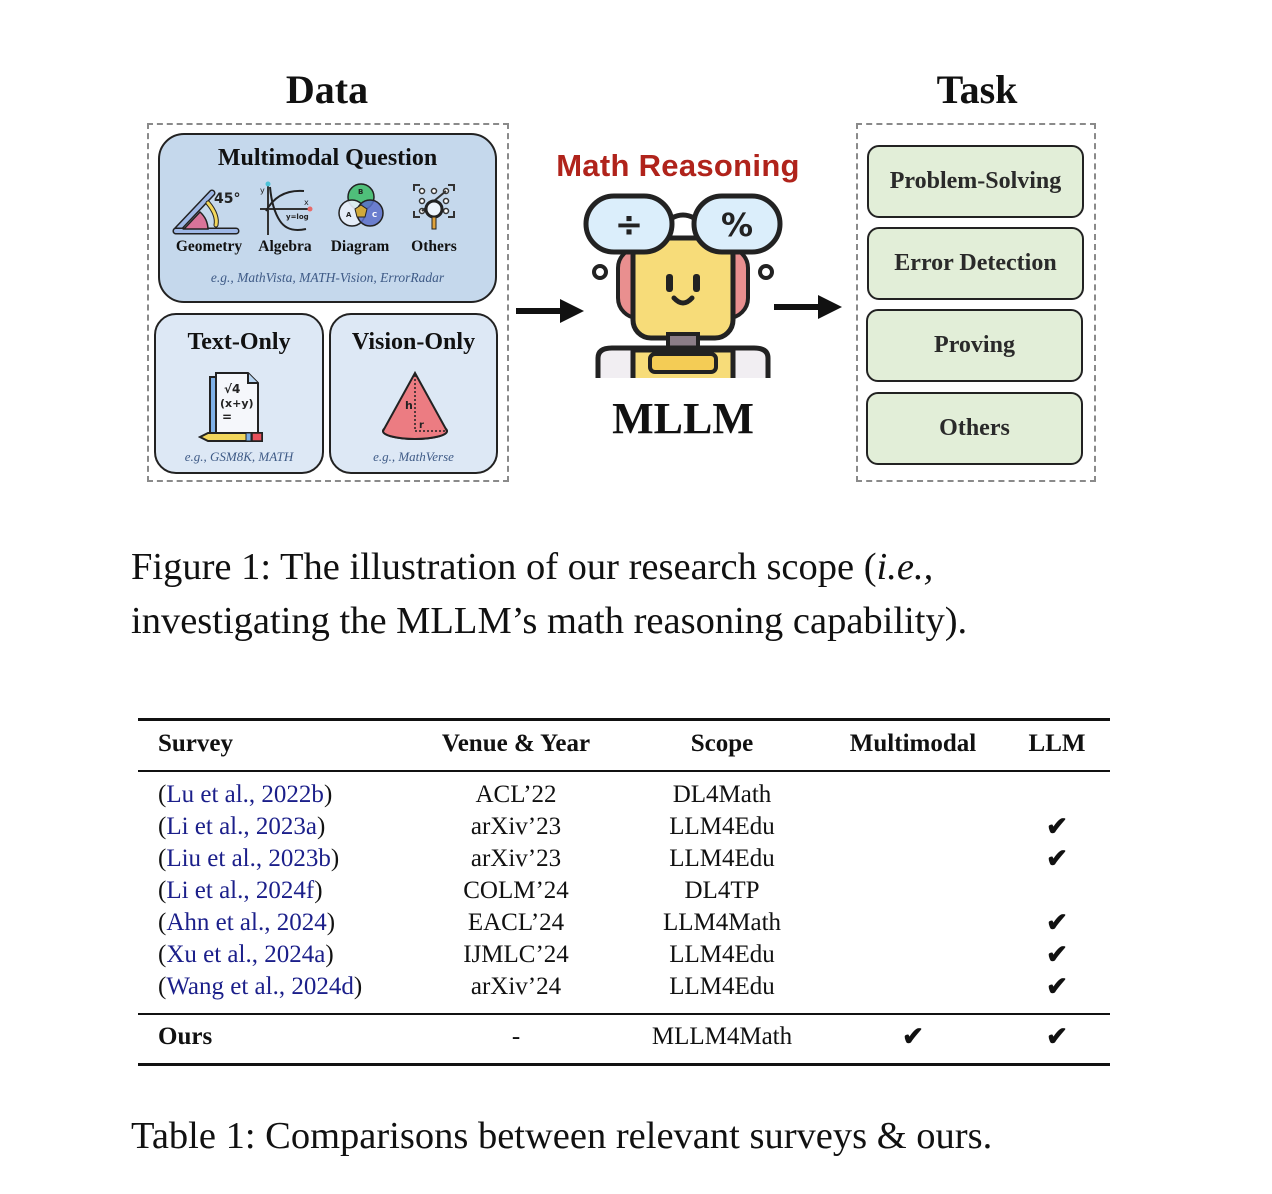  I want to click on task-error-detection: Error Detection, so click(975, 263).